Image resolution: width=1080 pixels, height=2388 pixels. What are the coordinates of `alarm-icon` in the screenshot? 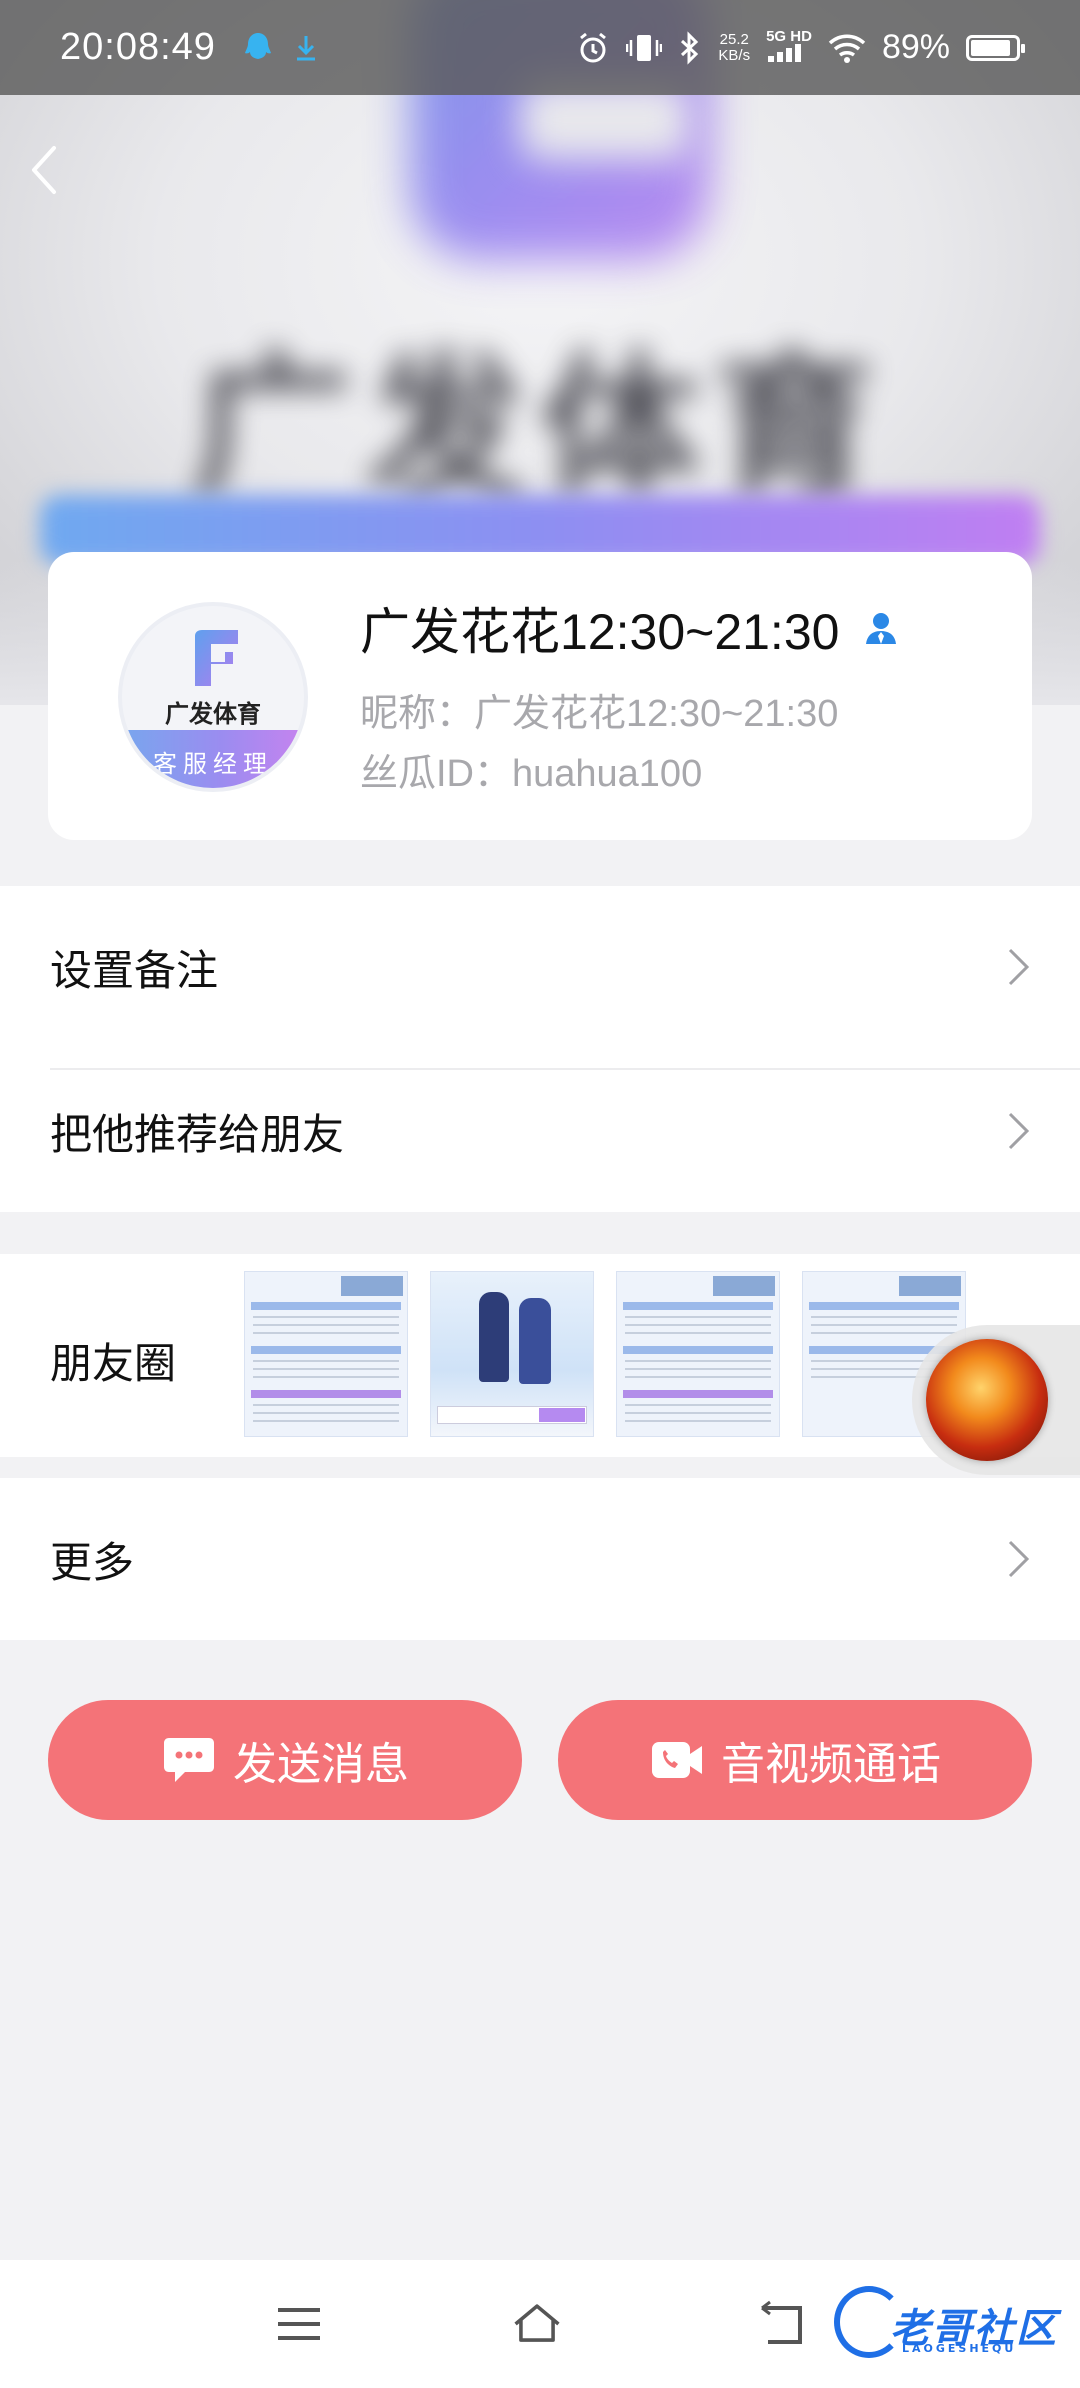 It's located at (593, 47).